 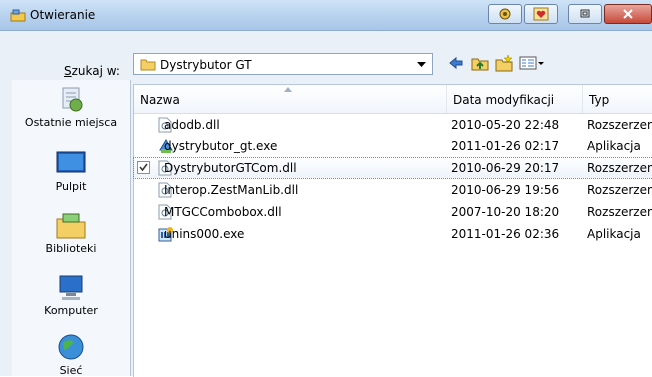 I want to click on view-menu-icon, so click(x=531, y=63).